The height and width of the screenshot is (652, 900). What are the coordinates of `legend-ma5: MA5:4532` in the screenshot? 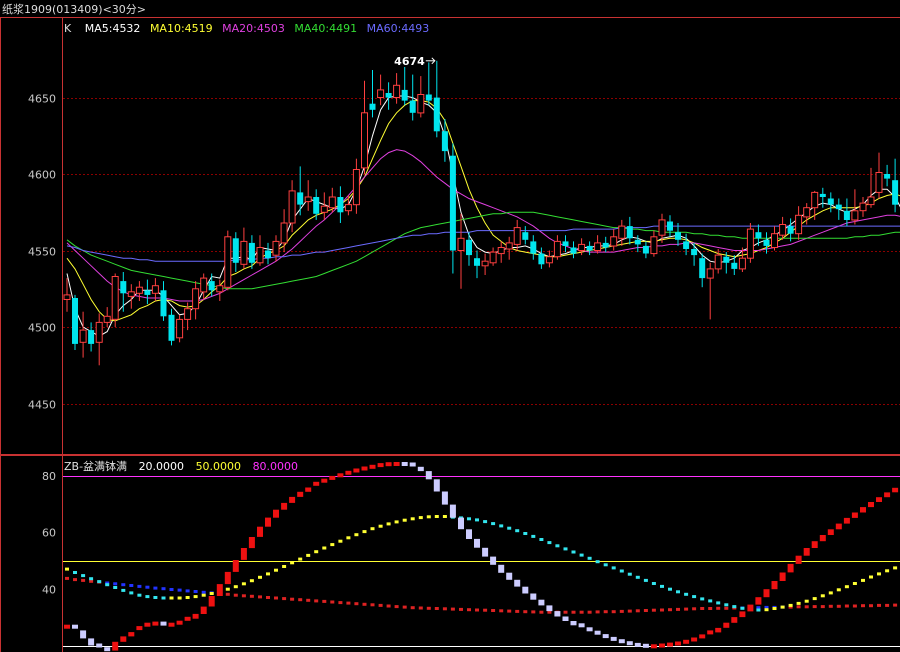 It's located at (113, 28).